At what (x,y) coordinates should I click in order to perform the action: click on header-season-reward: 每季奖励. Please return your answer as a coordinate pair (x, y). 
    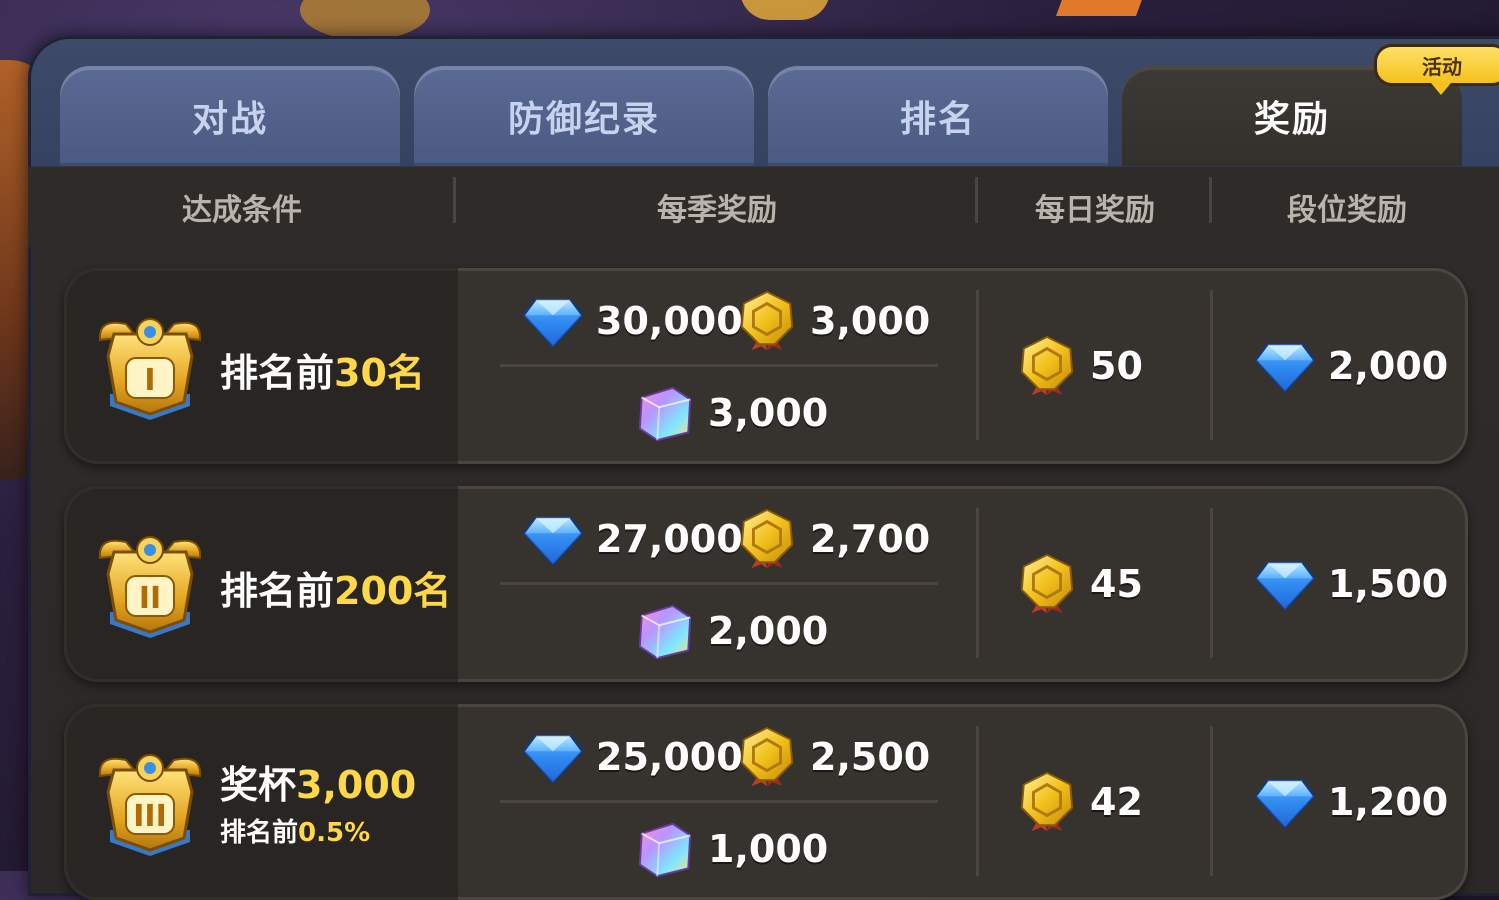
    Looking at the image, I should click on (717, 203).